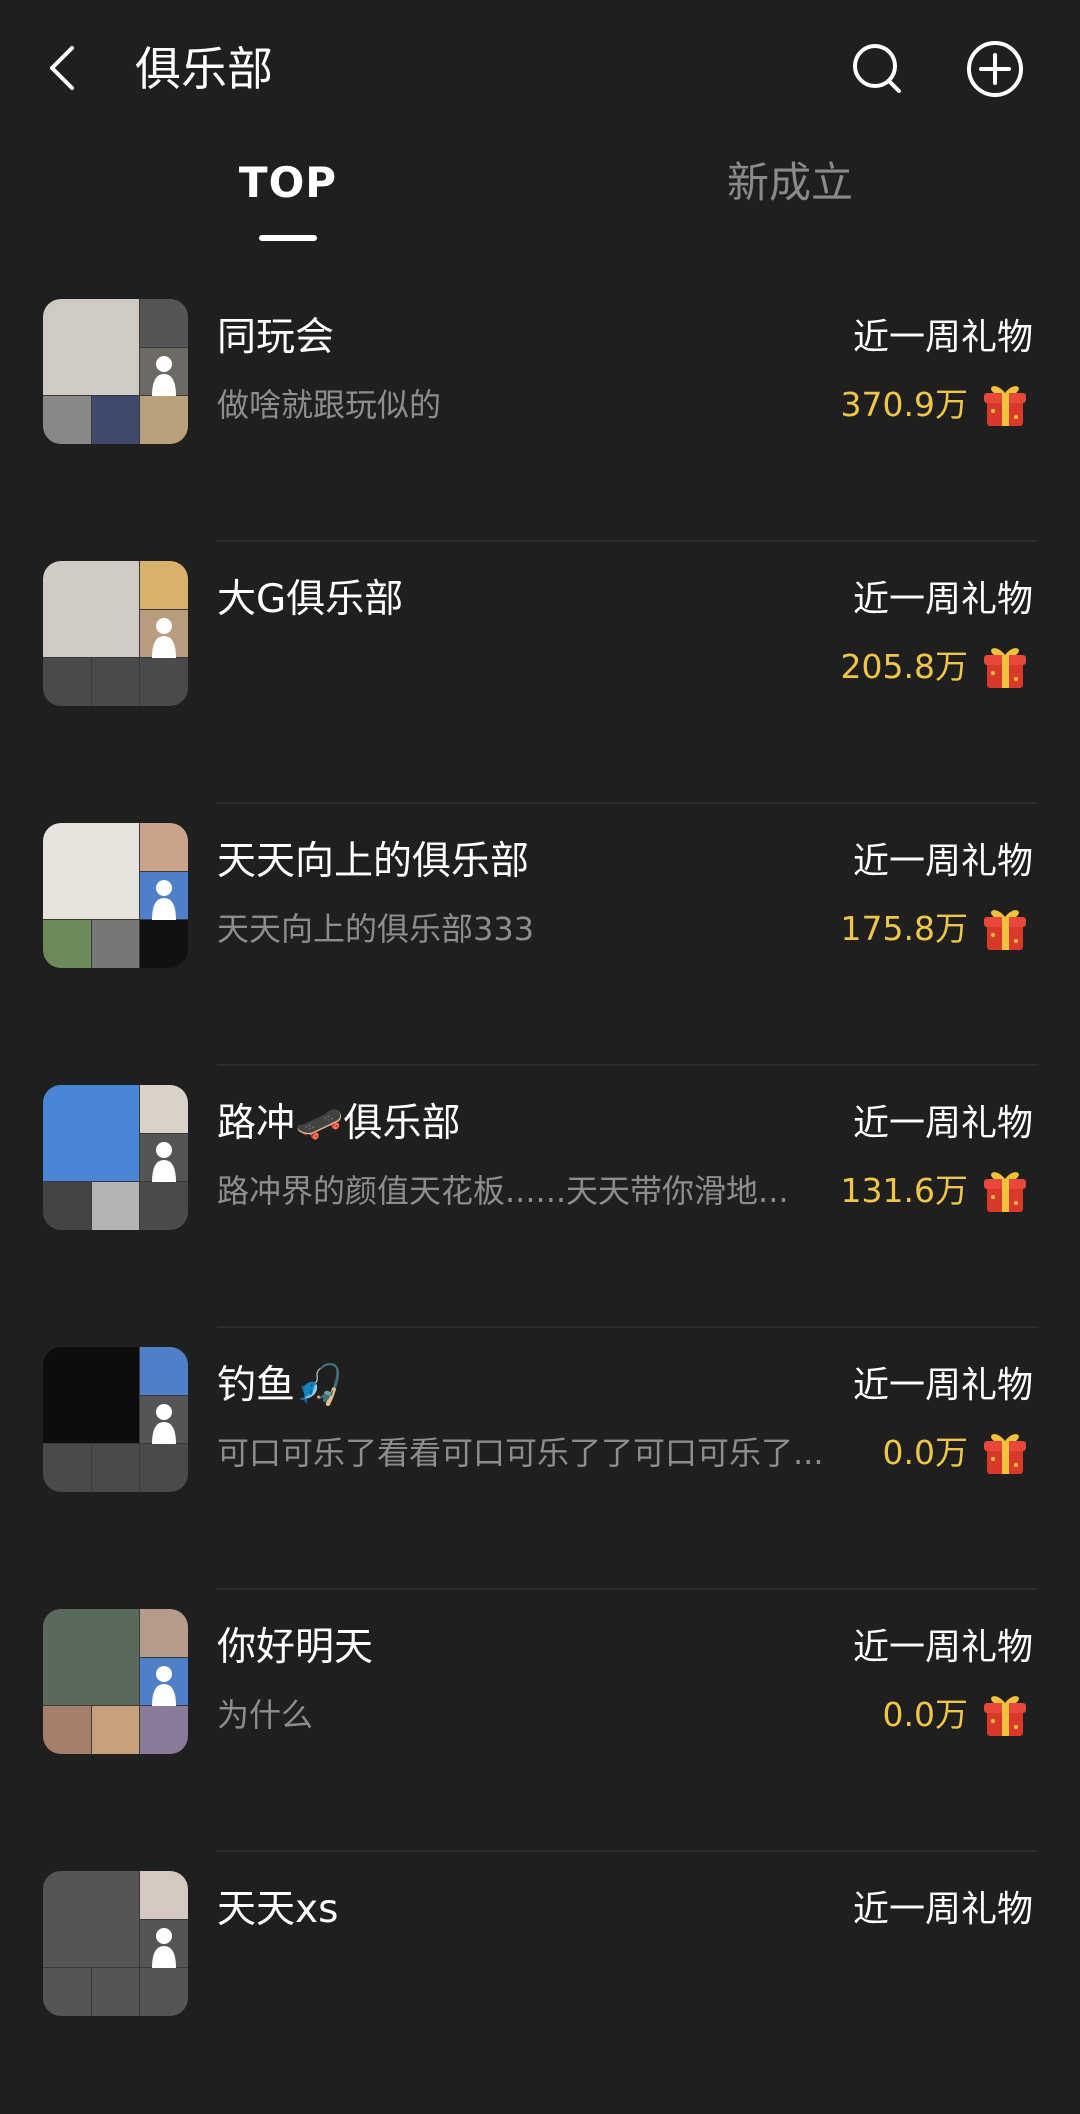 Image resolution: width=1080 pixels, height=2114 pixels. I want to click on club-description: 为什么, so click(265, 1715).